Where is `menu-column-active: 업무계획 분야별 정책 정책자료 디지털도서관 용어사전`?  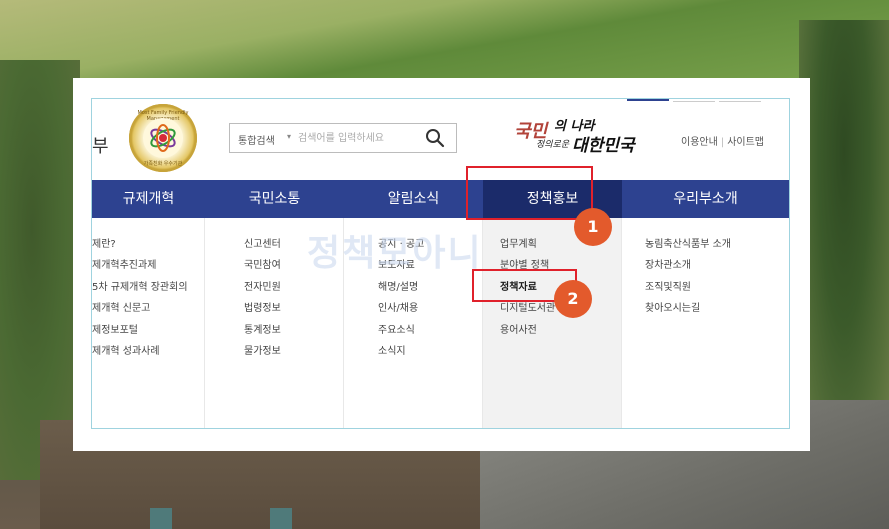
menu-column-active: 업무계획 분야별 정책 정책자료 디지털도서관 용어사전 is located at coordinates (552, 323).